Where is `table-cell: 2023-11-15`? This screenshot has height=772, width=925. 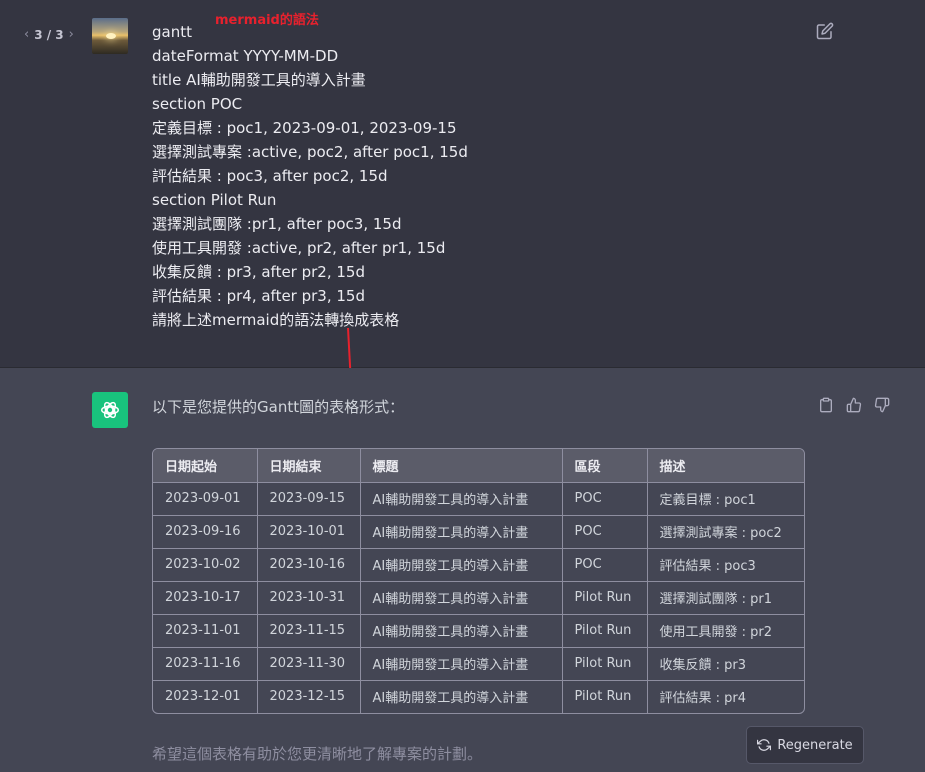
table-cell: 2023-11-15 is located at coordinates (309, 631).